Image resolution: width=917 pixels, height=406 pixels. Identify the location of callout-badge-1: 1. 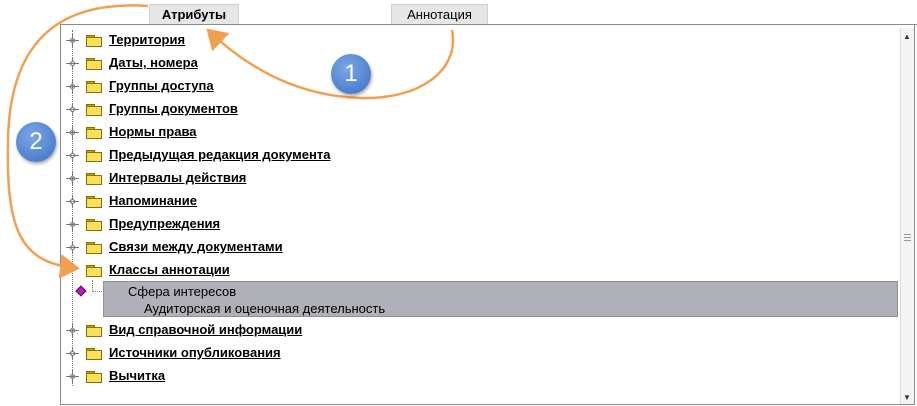
(351, 74).